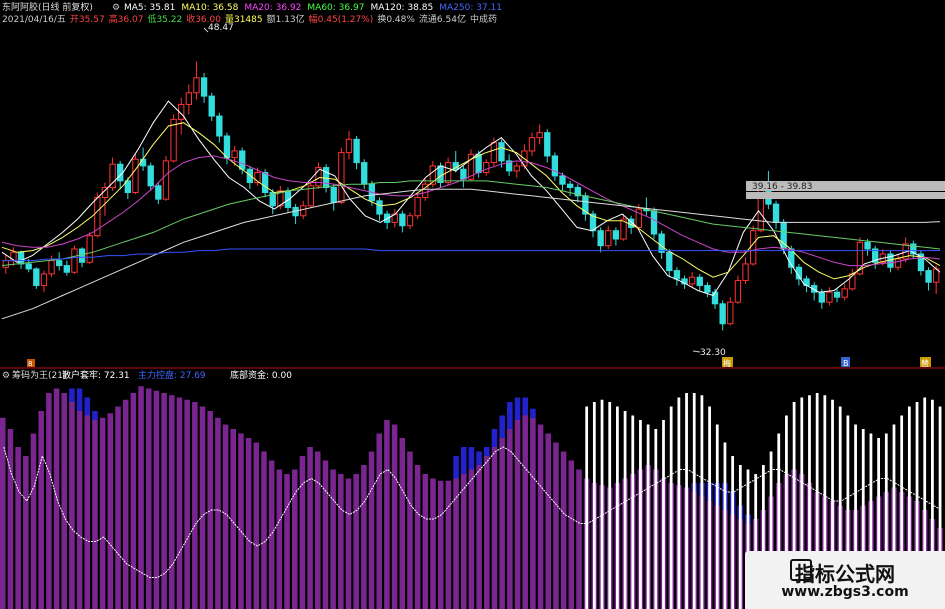 The height and width of the screenshot is (609, 945). Describe the element at coordinates (335, 8) in the screenshot. I see `ma-row-item: MA60: 36.97` at that location.